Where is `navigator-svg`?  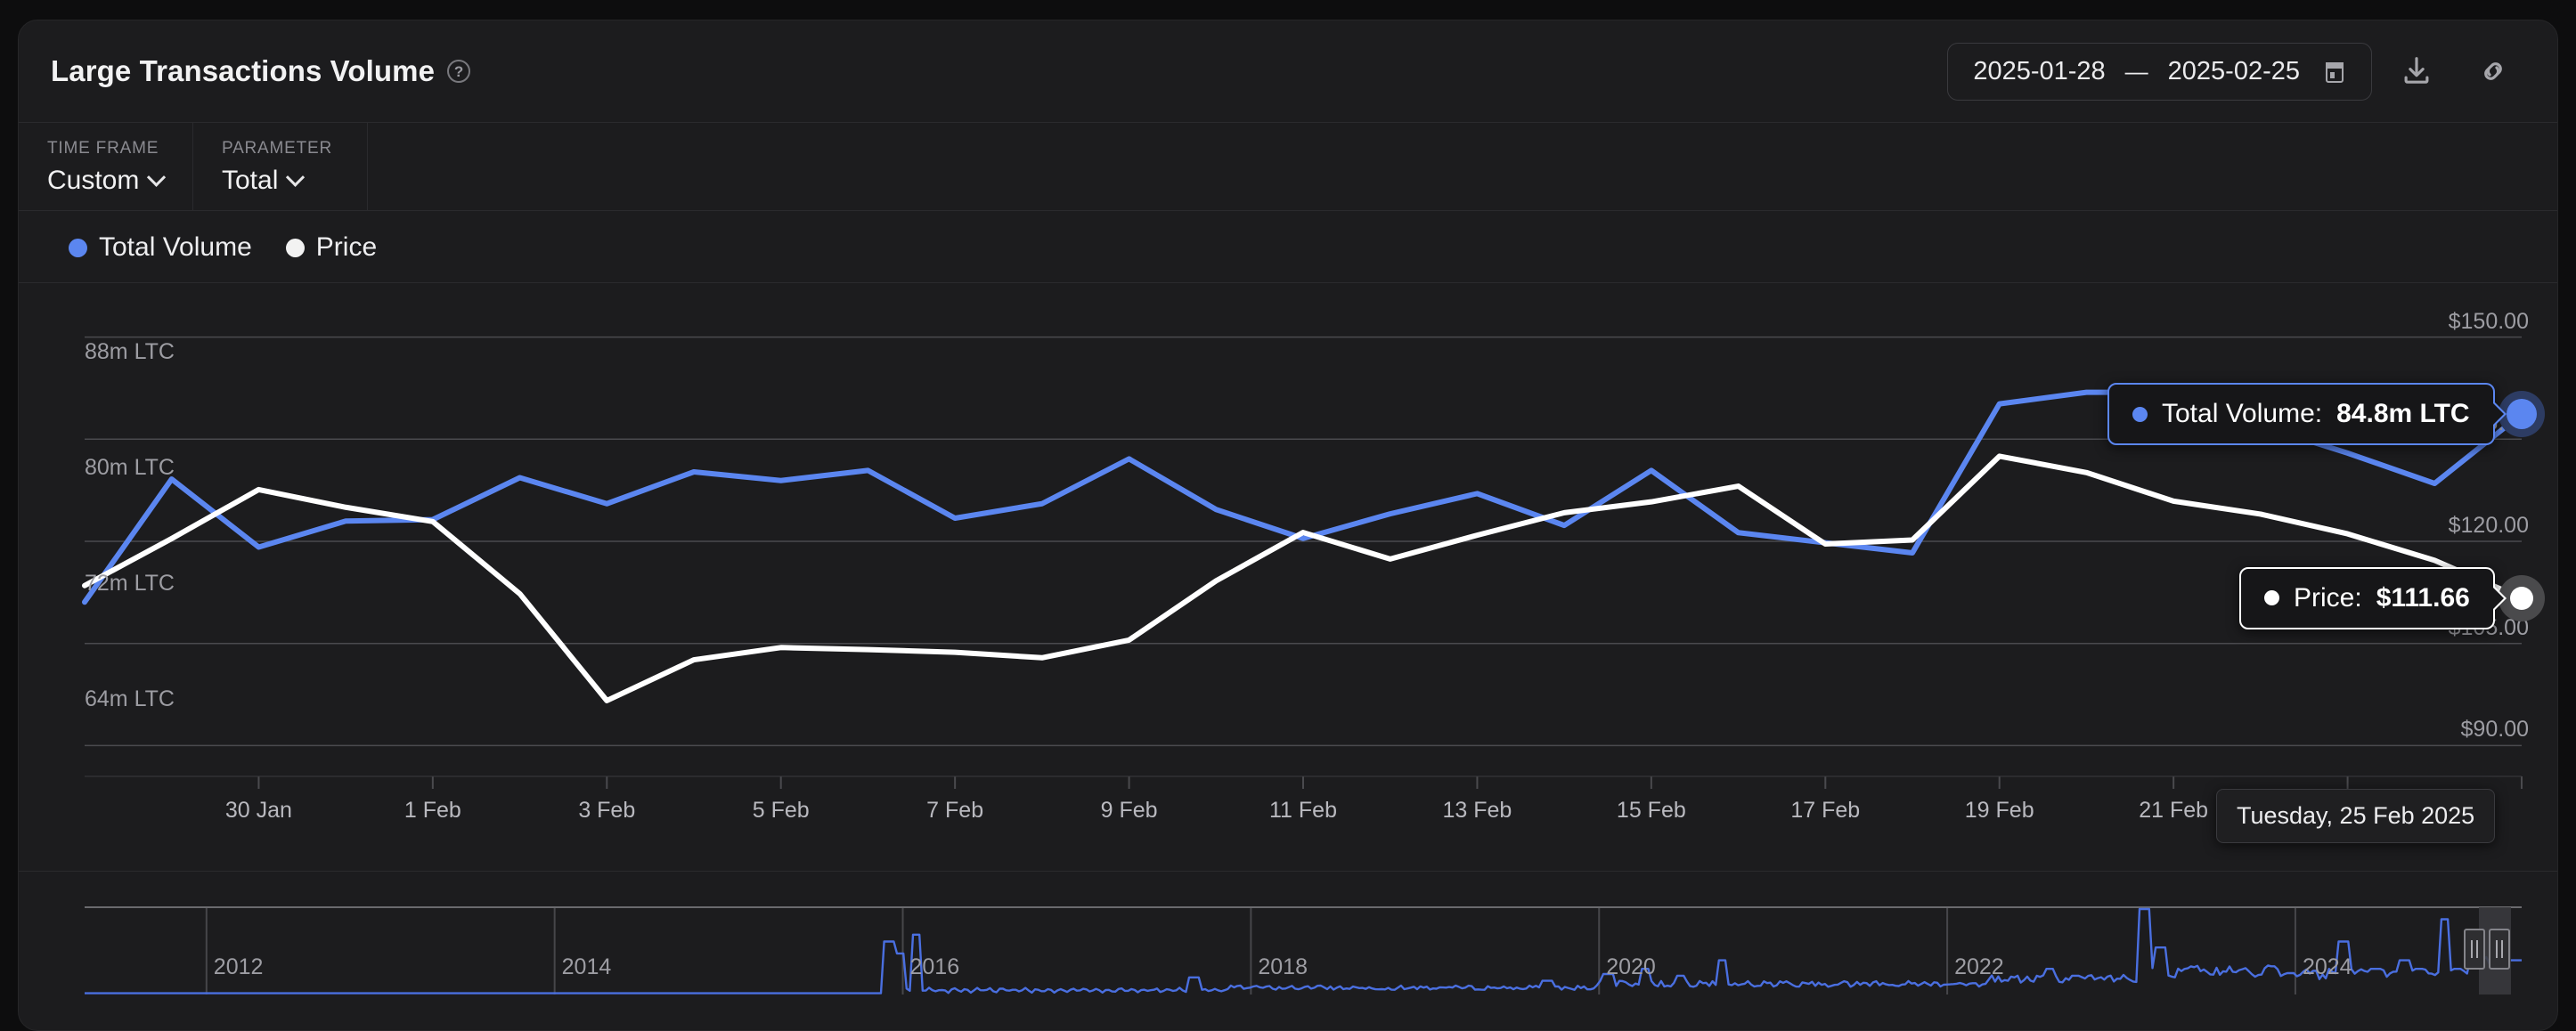
navigator-svg is located at coordinates (1304, 950).